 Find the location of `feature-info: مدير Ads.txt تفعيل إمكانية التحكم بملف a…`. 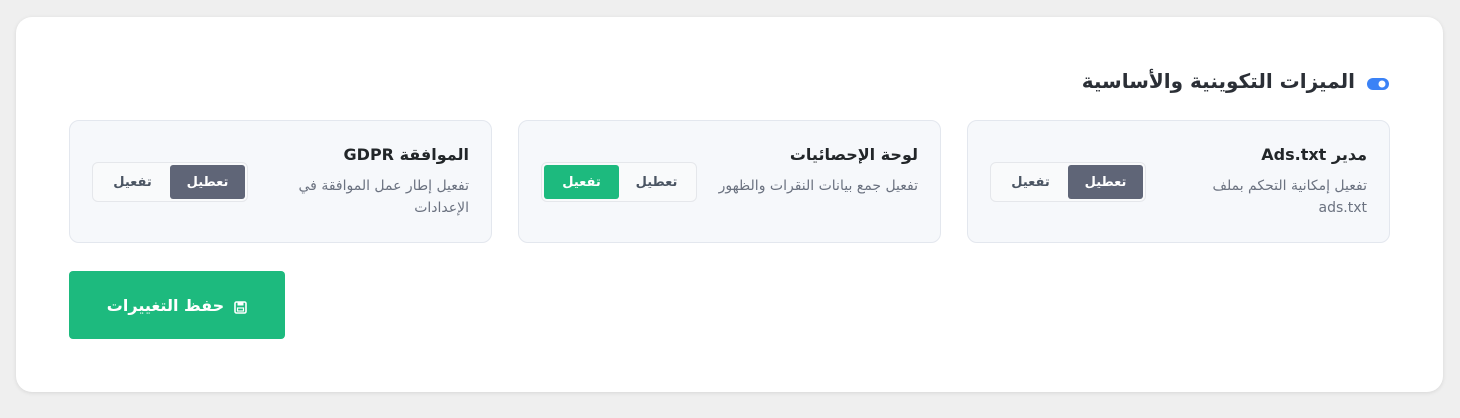

feature-info: مدير Ads.txt تفعيل إمكانية التحكم بملف a… is located at coordinates (1267, 182).